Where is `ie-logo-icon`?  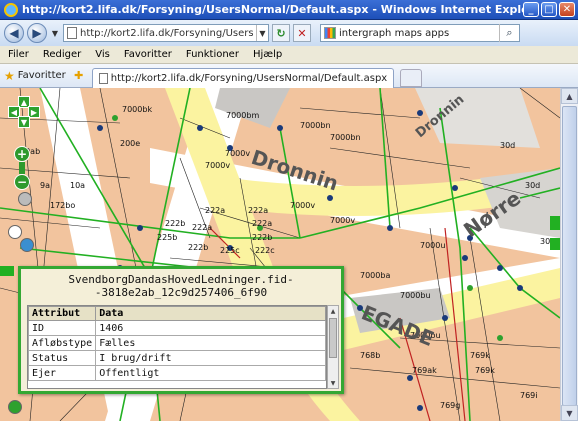
ie-logo-icon is located at coordinates (11, 9).